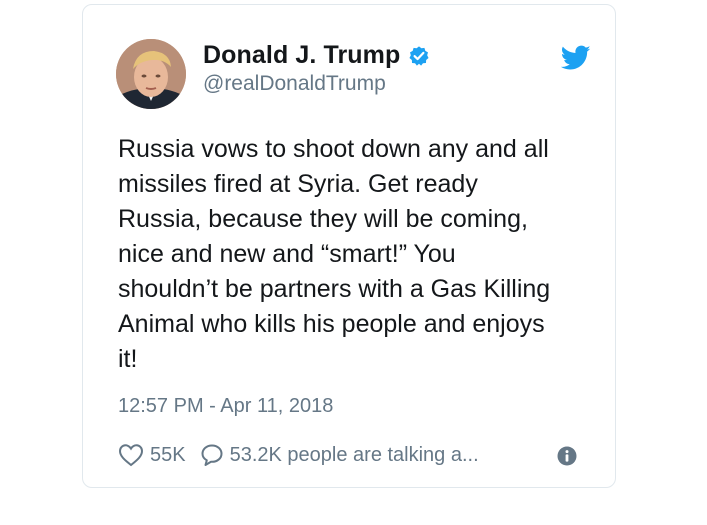 The height and width of the screenshot is (525, 707). What do you see at coordinates (294, 84) in the screenshot?
I see `author-handle: @realDonaldTrump` at bounding box center [294, 84].